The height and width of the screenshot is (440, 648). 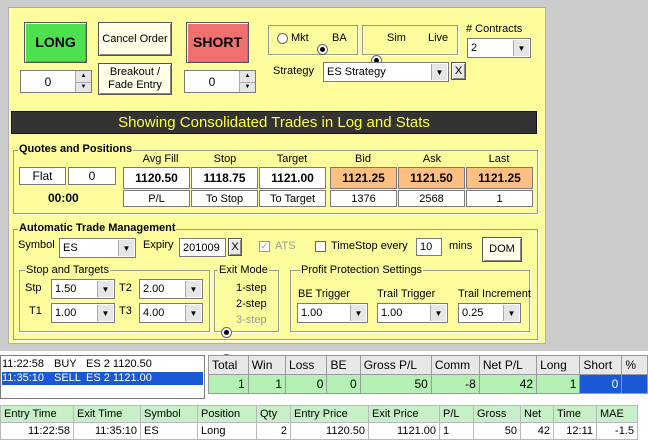 I want to click on trail-trigger-dropdown: 1.00 ▼, so click(x=412, y=313).